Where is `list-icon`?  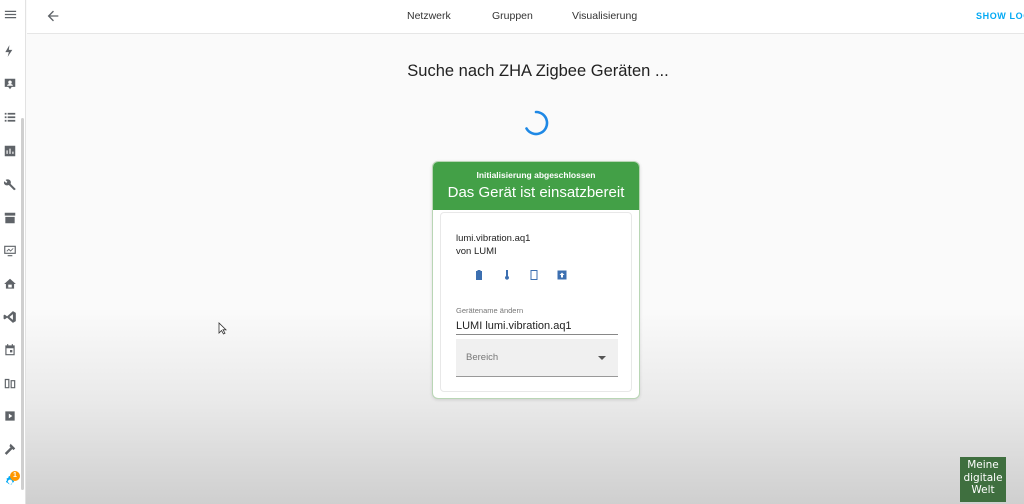 list-icon is located at coordinates (10, 117).